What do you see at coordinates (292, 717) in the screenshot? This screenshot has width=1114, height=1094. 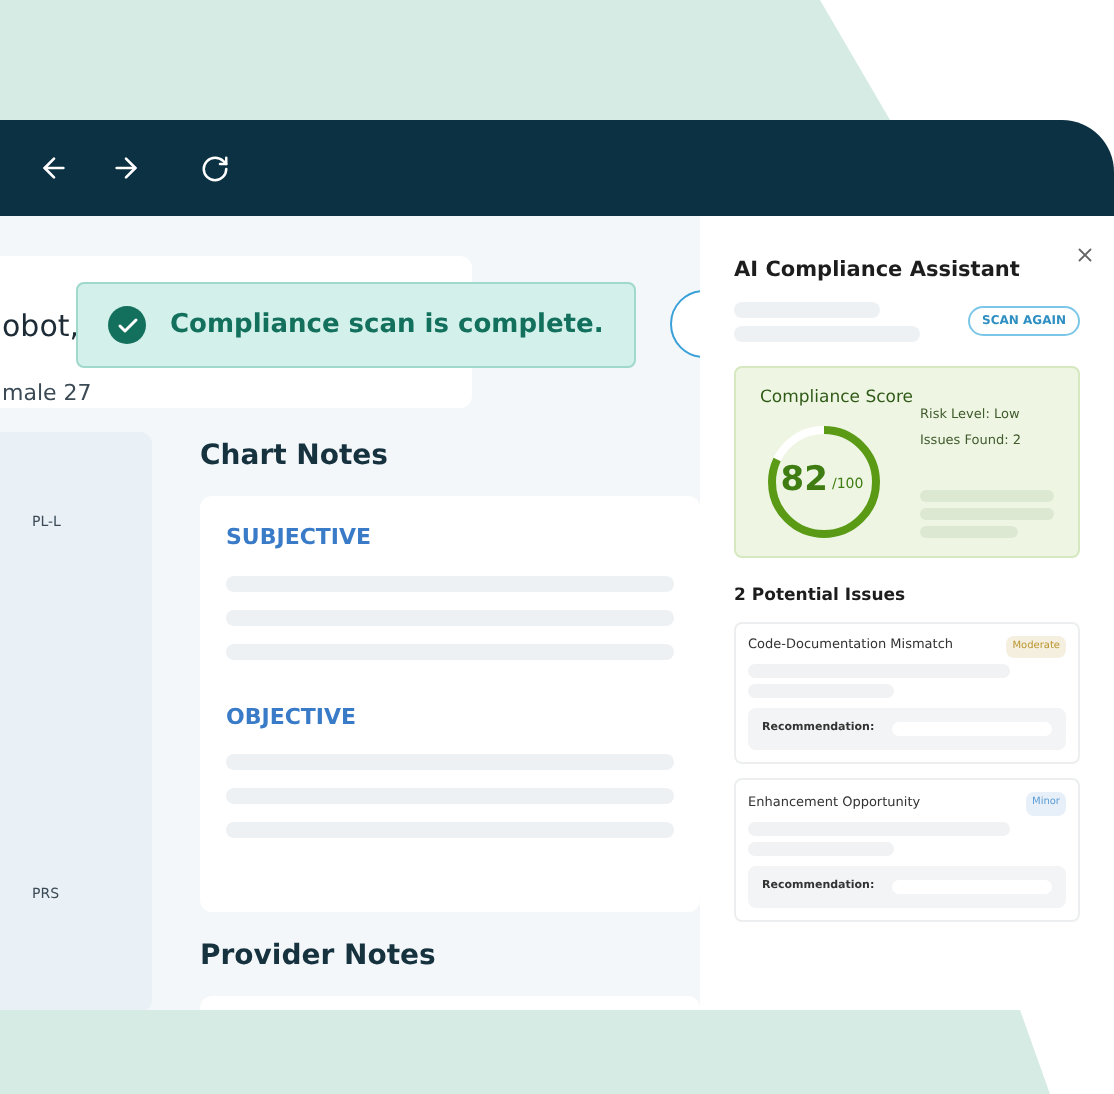 I see `section-label: OBJECTIVE` at bounding box center [292, 717].